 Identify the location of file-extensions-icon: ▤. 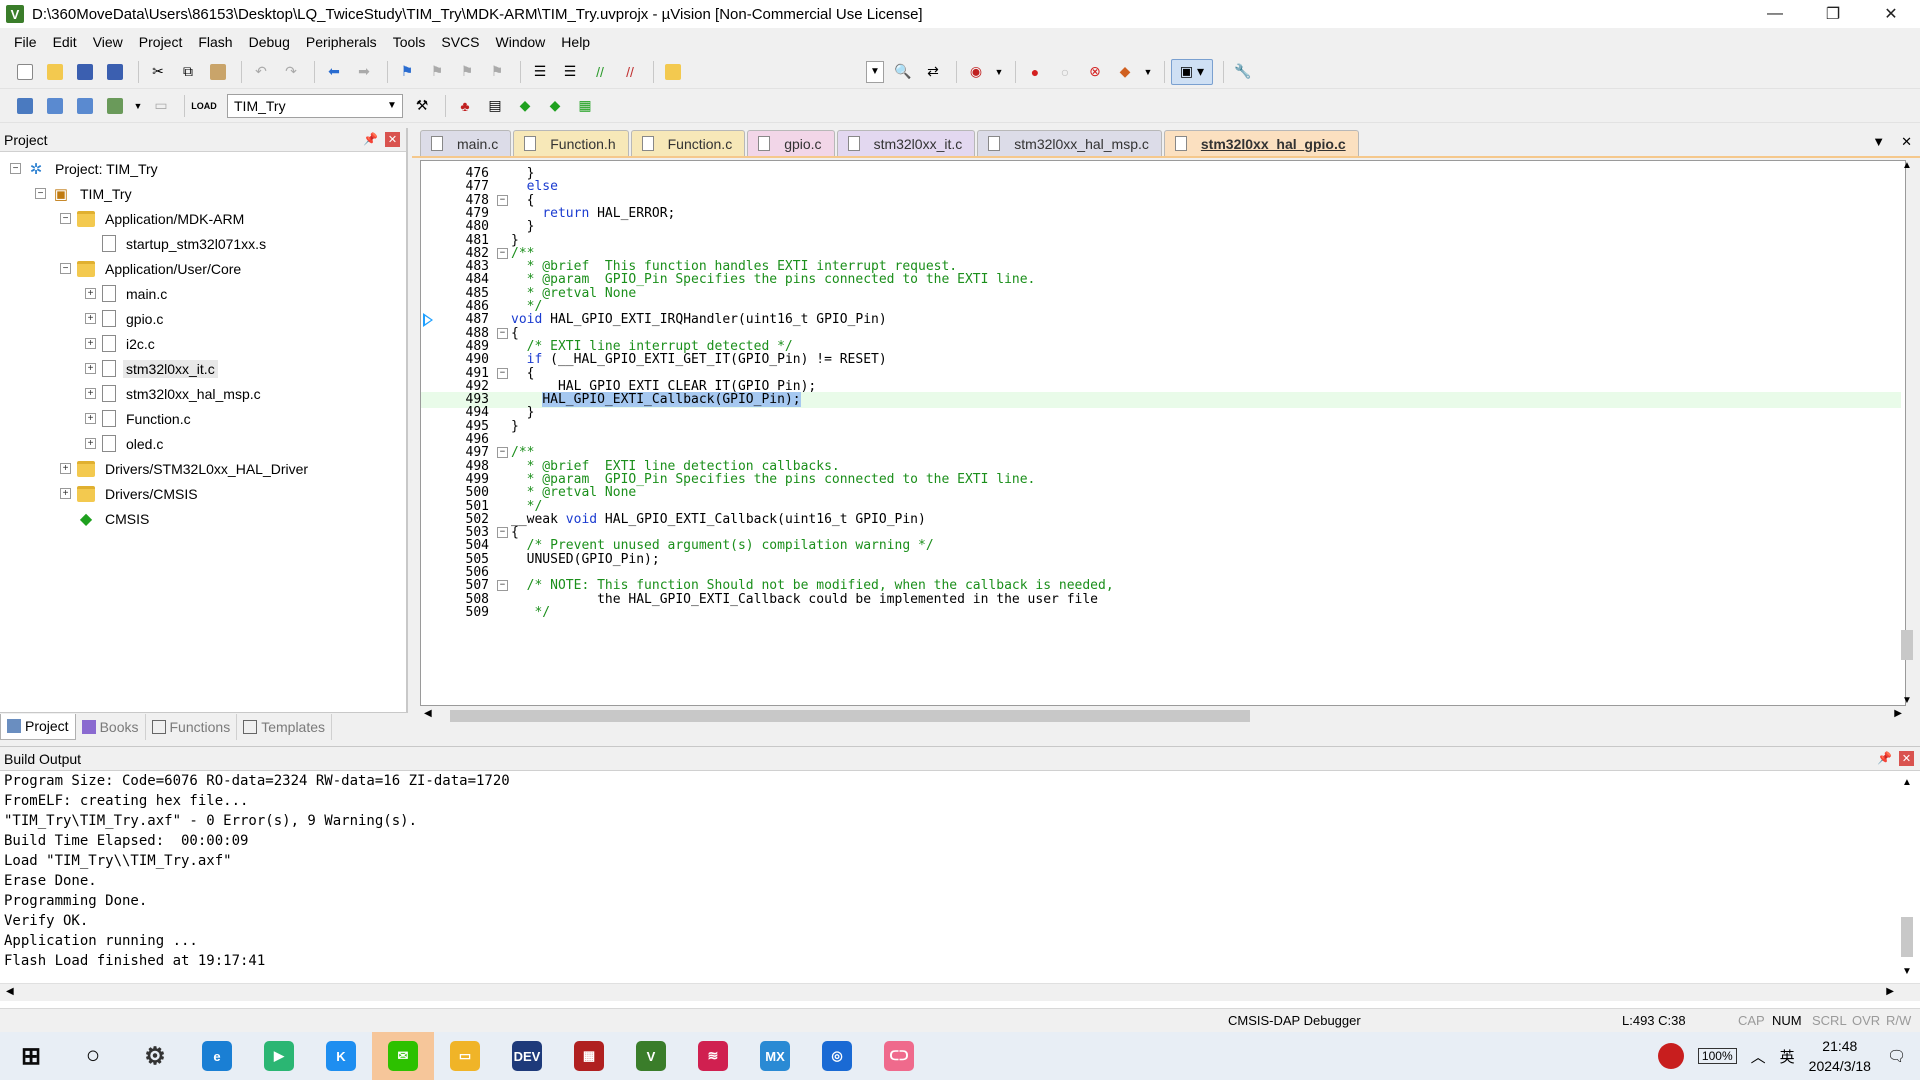
(495, 106).